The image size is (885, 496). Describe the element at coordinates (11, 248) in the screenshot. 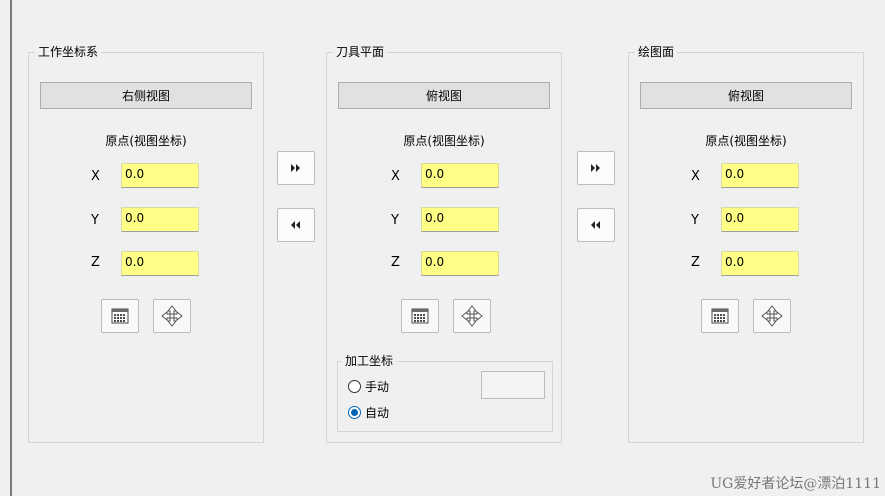

I see `window-edge` at that location.